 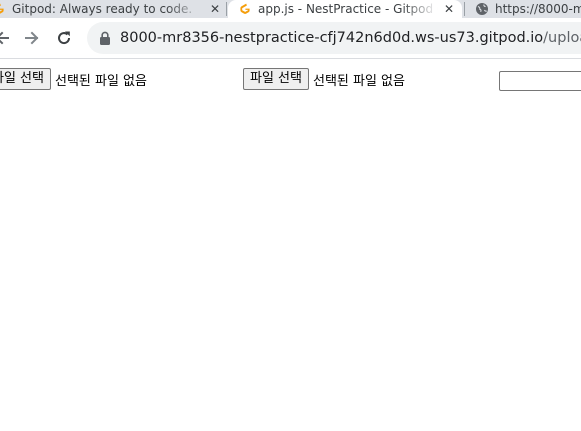 What do you see at coordinates (348, 9) in the screenshot?
I see `tab-title: app.js - NestPractice - Gitpod C` at bounding box center [348, 9].